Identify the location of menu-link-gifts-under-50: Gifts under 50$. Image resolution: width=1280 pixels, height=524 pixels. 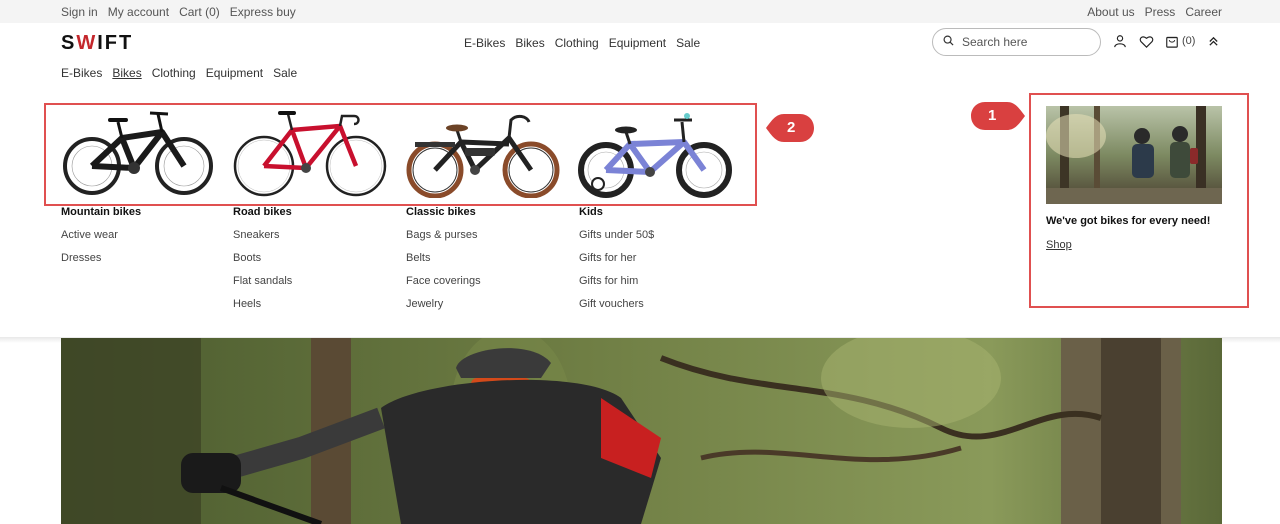
(616, 235).